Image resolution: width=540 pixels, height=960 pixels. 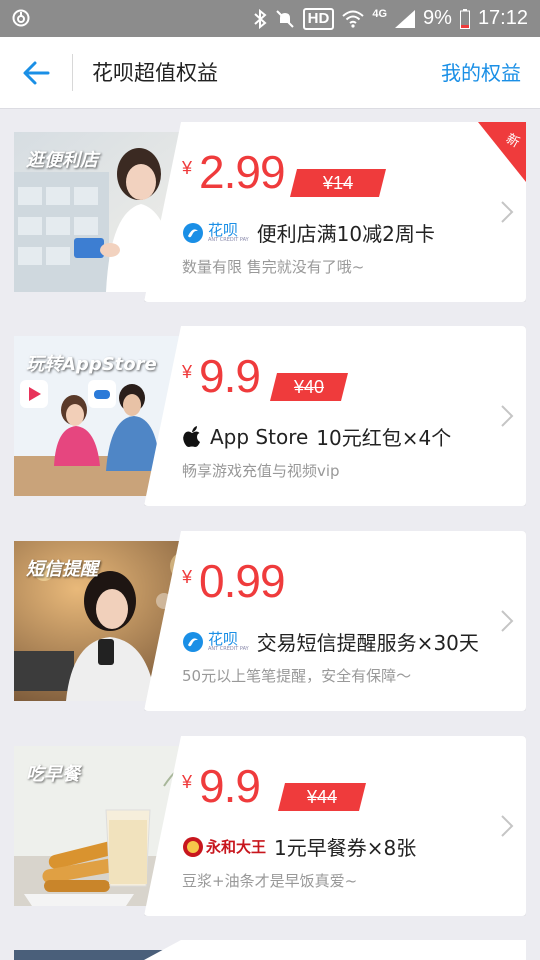 What do you see at coordinates (297, 676) in the screenshot?
I see `card-subtitle: 50元以上笔笔提醒，安全有保障～` at bounding box center [297, 676].